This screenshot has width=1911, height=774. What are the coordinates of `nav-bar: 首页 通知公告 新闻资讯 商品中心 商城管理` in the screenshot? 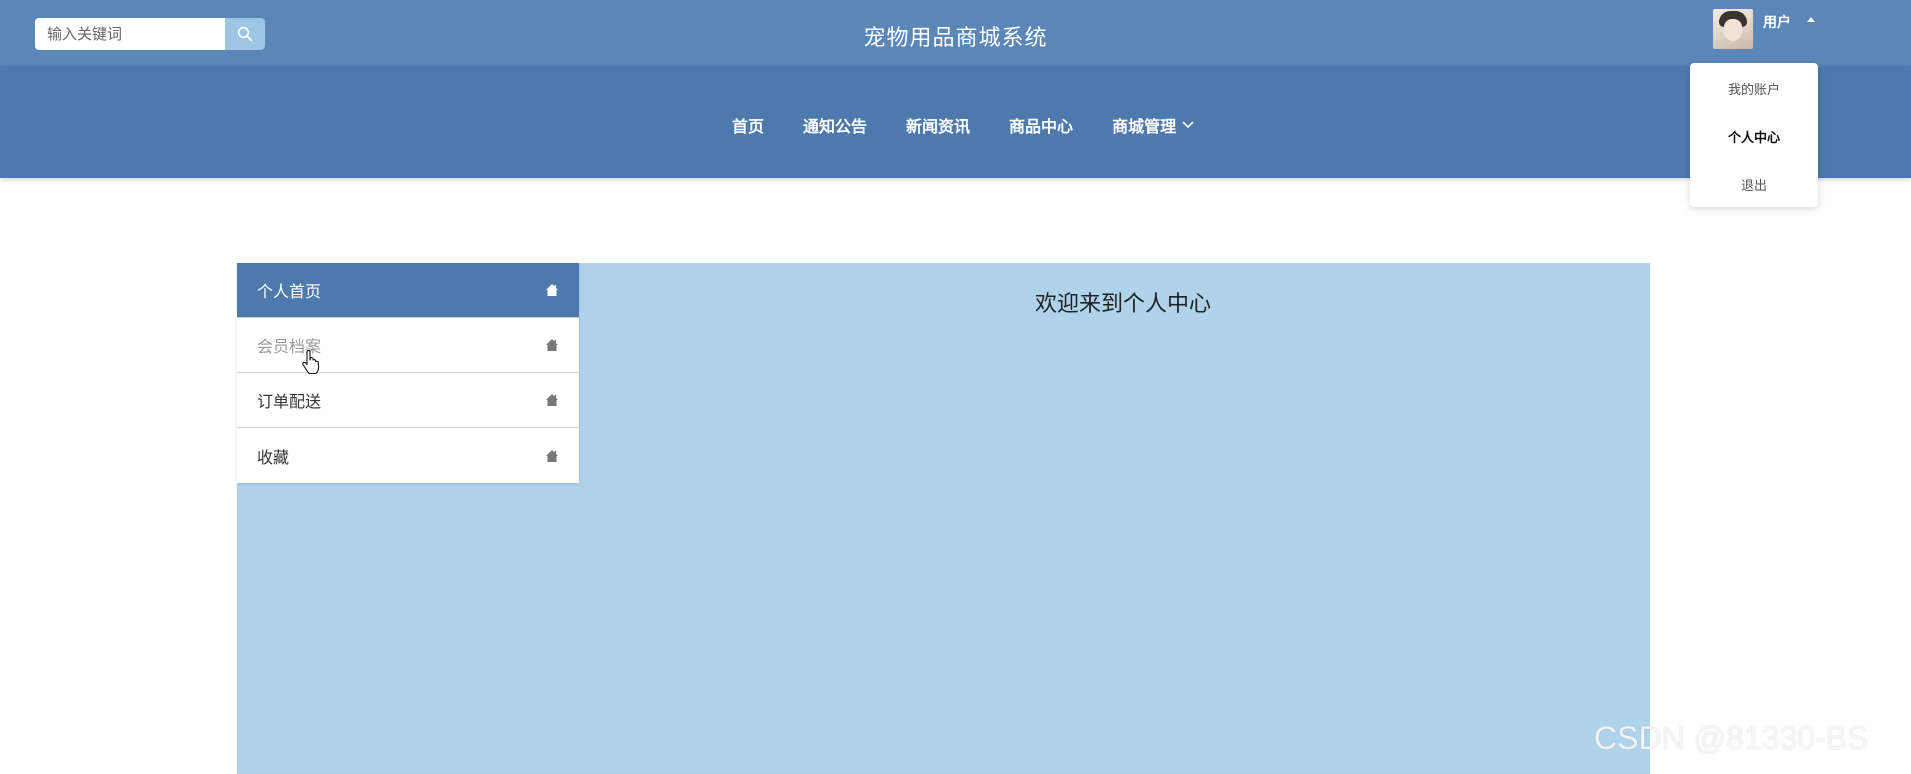 It's located at (955, 122).